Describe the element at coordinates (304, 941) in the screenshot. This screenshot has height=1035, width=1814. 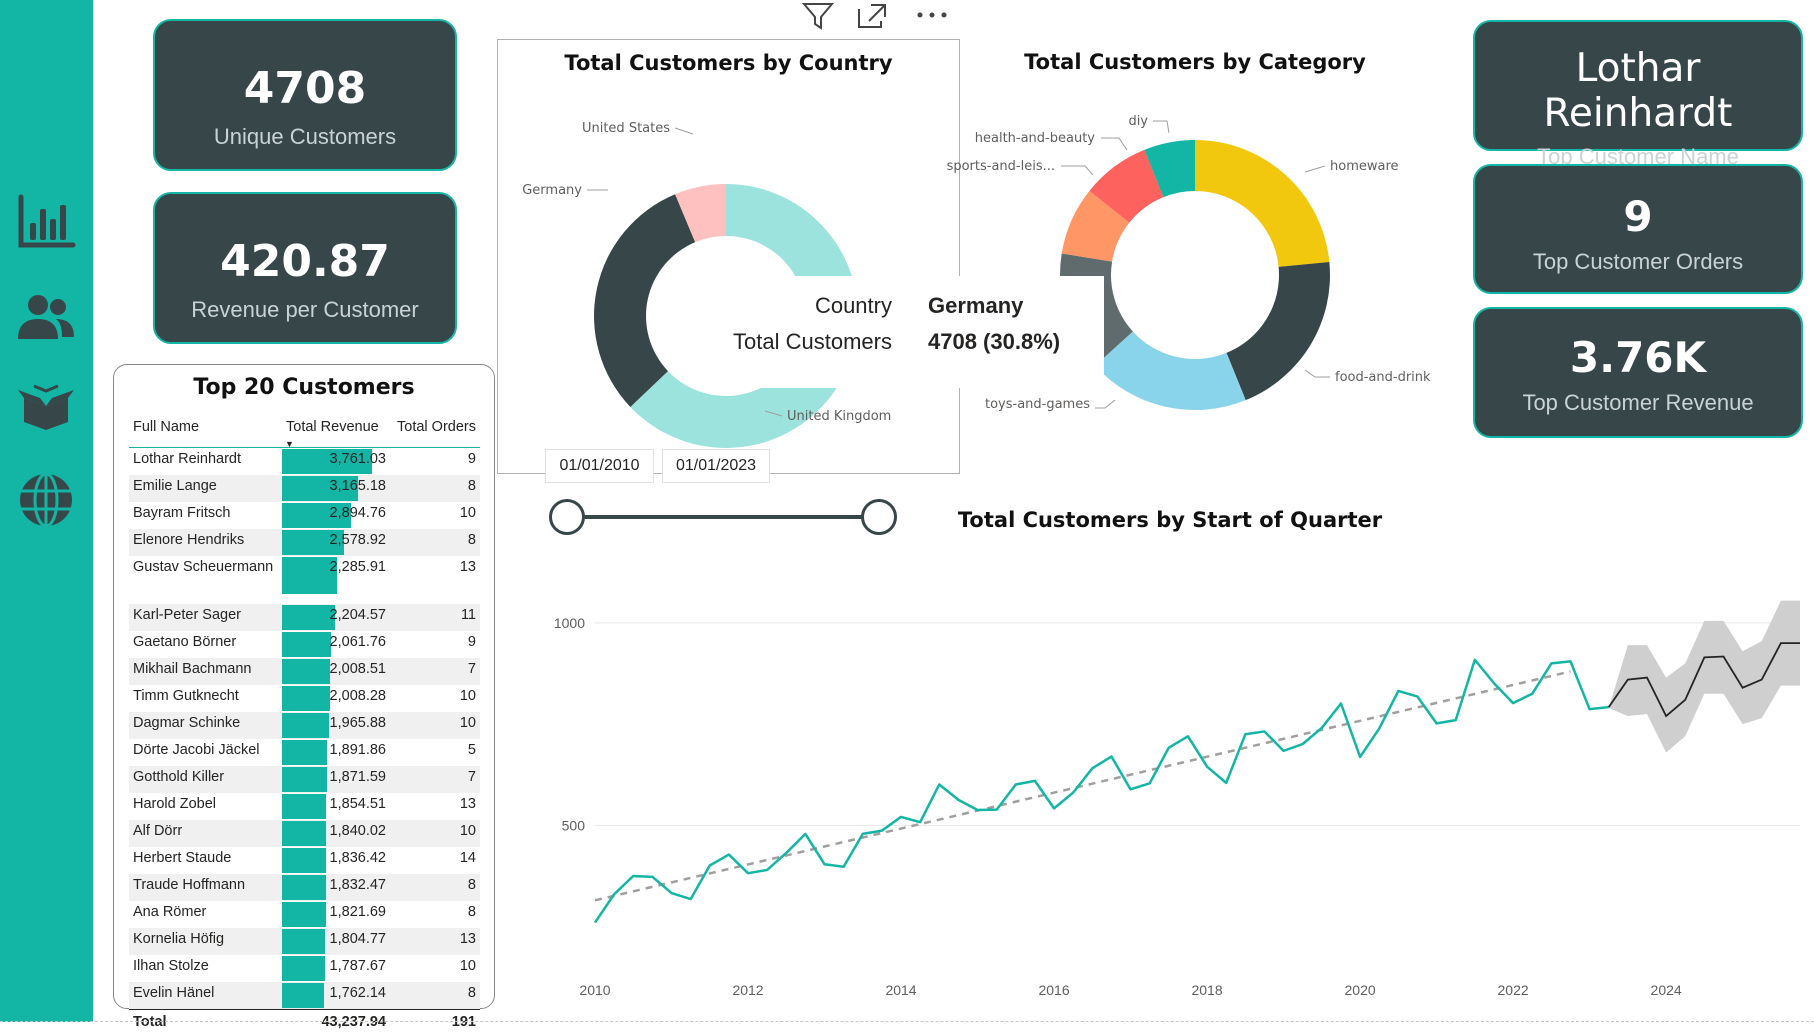
I see `table-row: Kornelia Höfig 1,804.77 13` at that location.